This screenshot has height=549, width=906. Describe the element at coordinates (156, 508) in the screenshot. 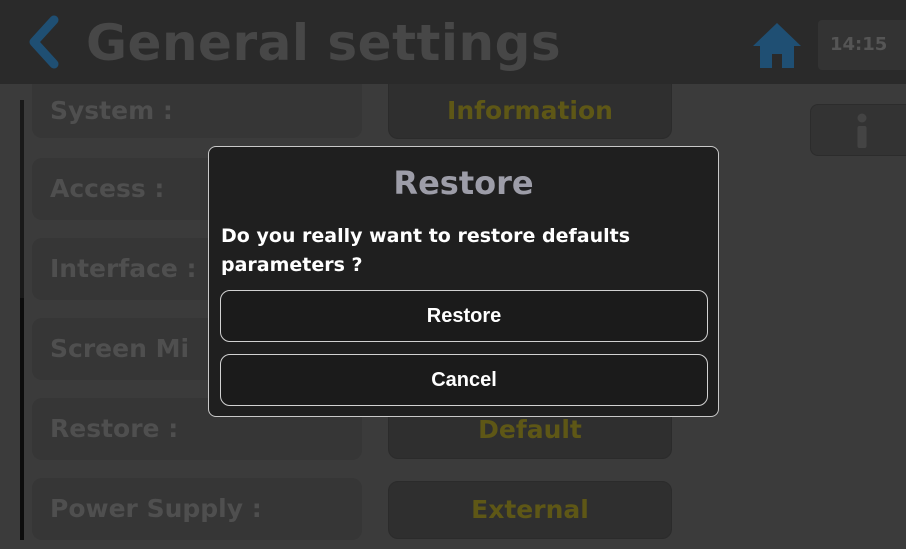

I see `setting-label-power-supply: Power Supply :` at that location.